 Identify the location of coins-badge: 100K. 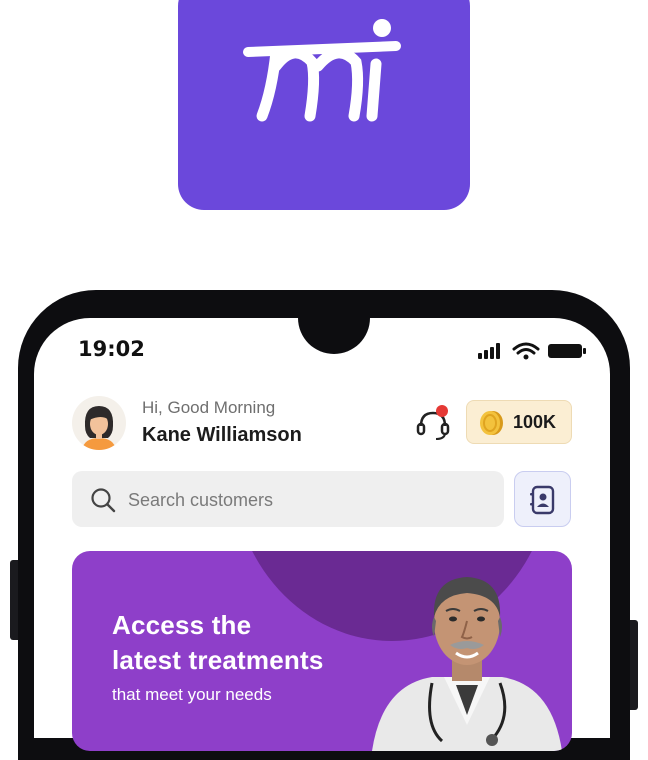
(519, 422).